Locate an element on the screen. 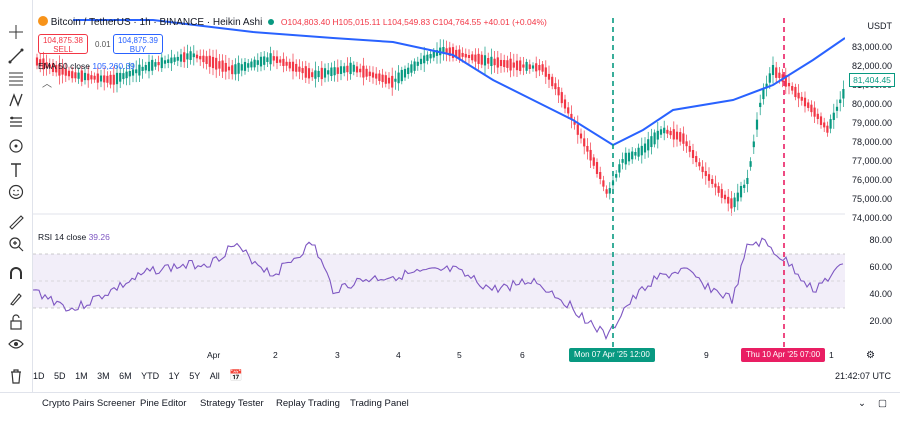 Image resolution: width=900 pixels, height=421 pixels. range-6m: 6M is located at coordinates (125, 376).